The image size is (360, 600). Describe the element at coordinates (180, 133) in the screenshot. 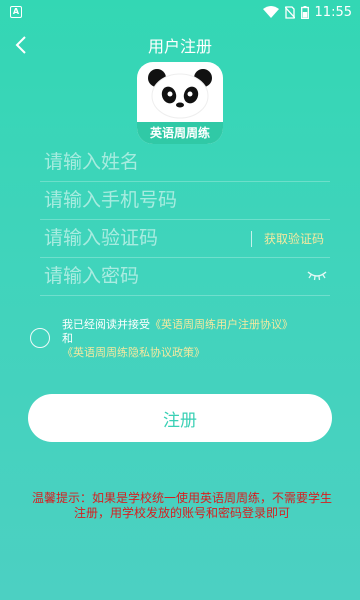

I see `logo-caption: 英语周周练` at that location.